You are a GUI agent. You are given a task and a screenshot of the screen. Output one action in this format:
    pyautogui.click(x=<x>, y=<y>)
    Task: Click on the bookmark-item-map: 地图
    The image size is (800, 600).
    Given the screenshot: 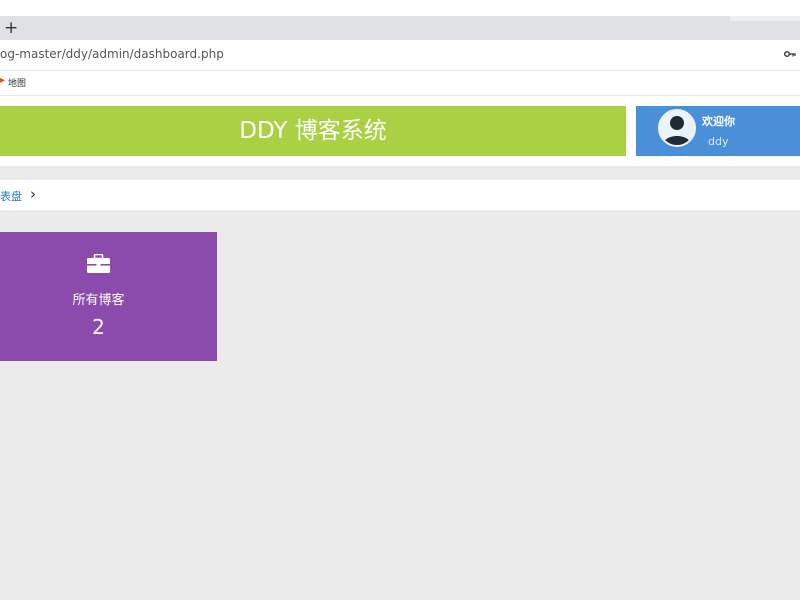 What is the action you would take?
    pyautogui.click(x=17, y=82)
    